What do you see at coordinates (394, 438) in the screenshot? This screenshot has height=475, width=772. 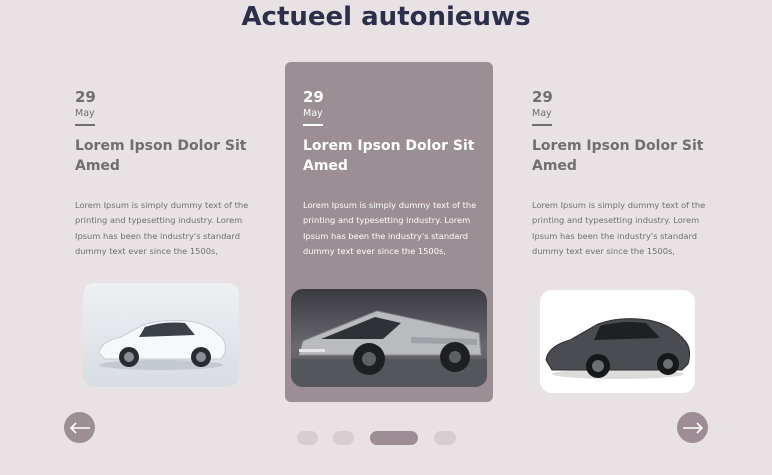 I see `pagination-dot-active` at bounding box center [394, 438].